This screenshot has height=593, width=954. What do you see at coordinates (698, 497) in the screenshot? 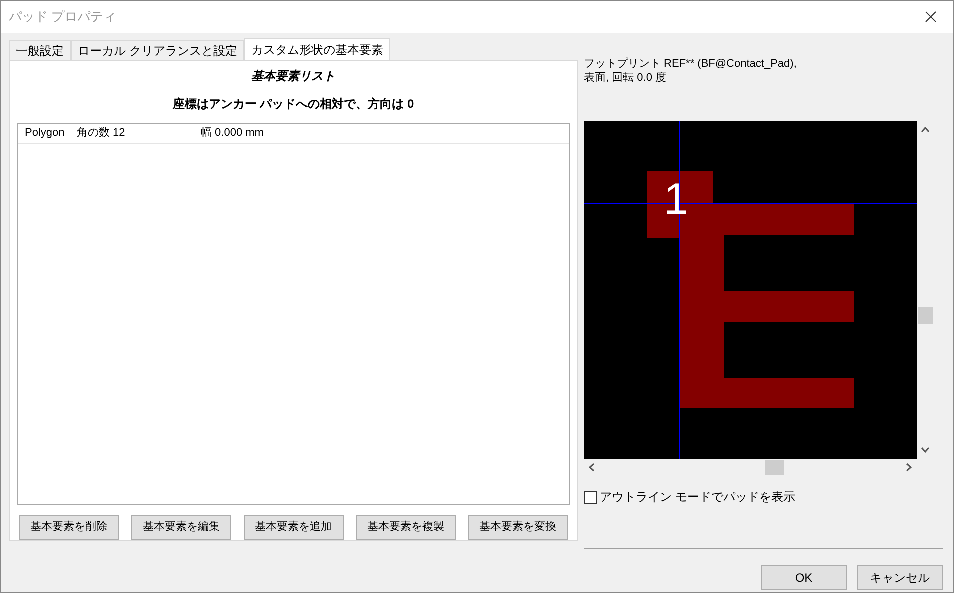
I see `checkbox-label: アウトライン モードでパッドを表示` at bounding box center [698, 497].